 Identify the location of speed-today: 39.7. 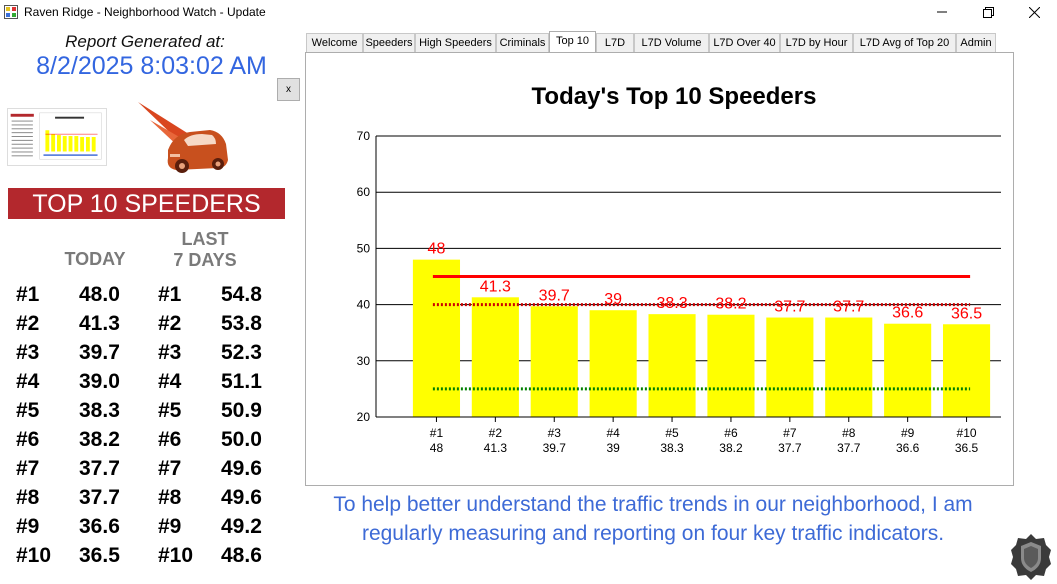
(99, 352).